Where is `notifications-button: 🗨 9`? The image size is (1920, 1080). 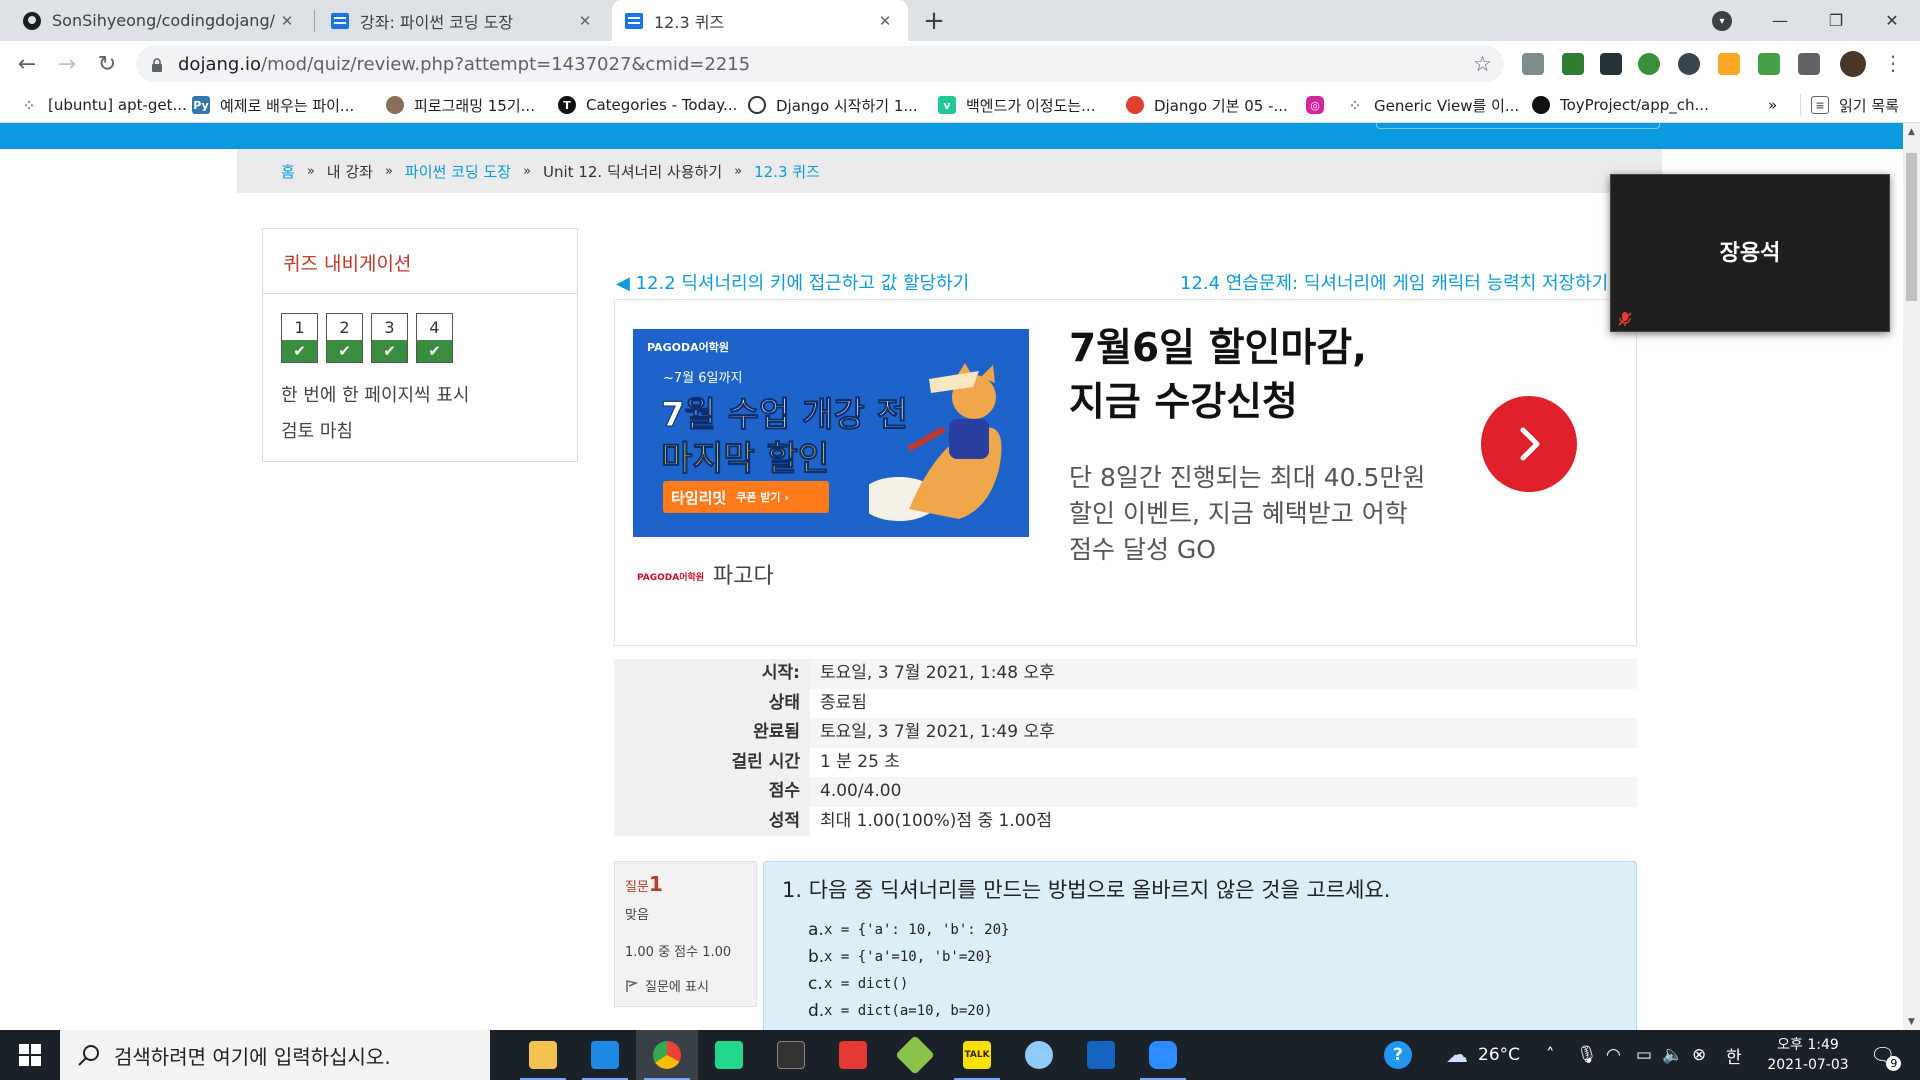
notifications-button: 🗨 9 is located at coordinates (1886, 1055).